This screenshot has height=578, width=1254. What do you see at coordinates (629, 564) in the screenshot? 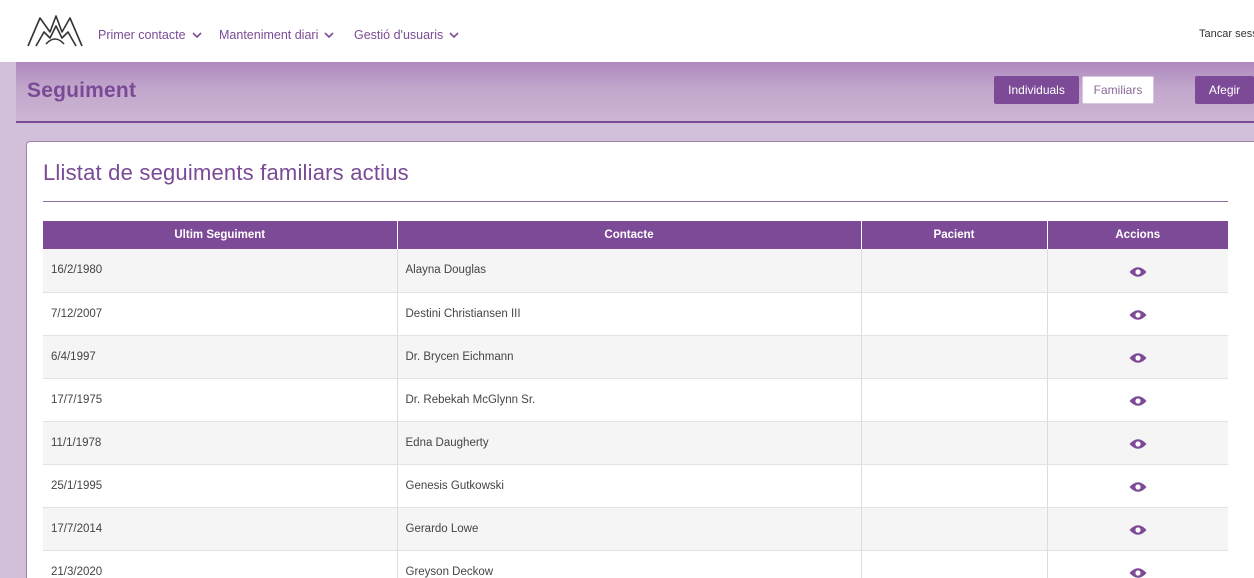
I see `cell-contact: Greyson Deckow` at bounding box center [629, 564].